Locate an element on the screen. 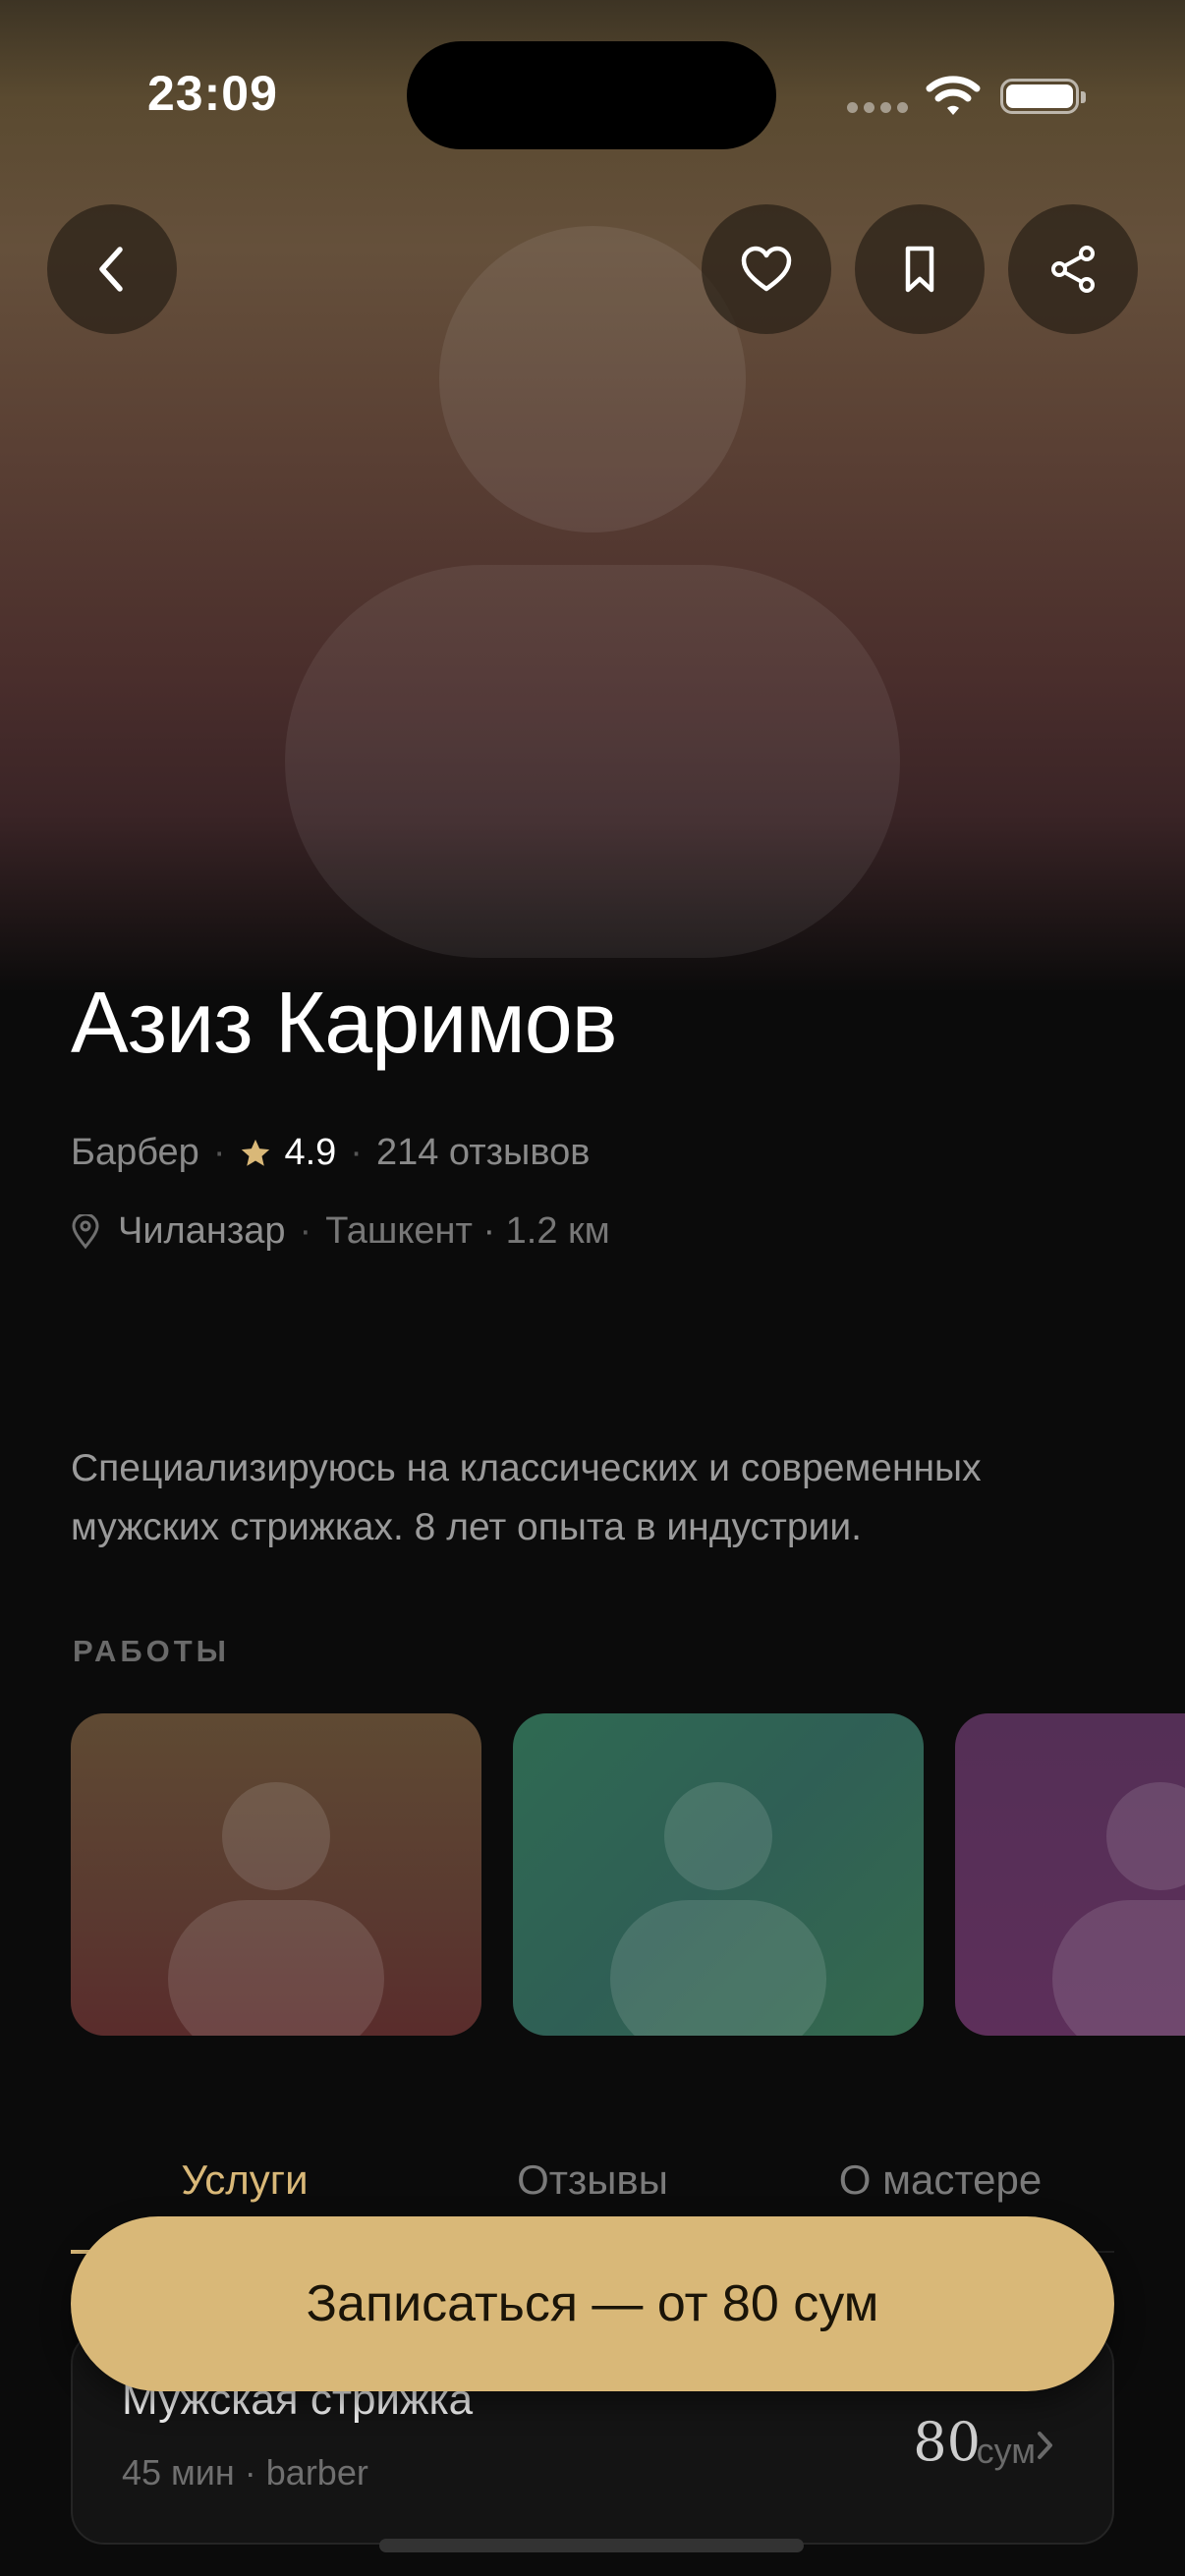  master-location: Чиланзар · Ташкент · 1.2 км is located at coordinates (341, 1231).